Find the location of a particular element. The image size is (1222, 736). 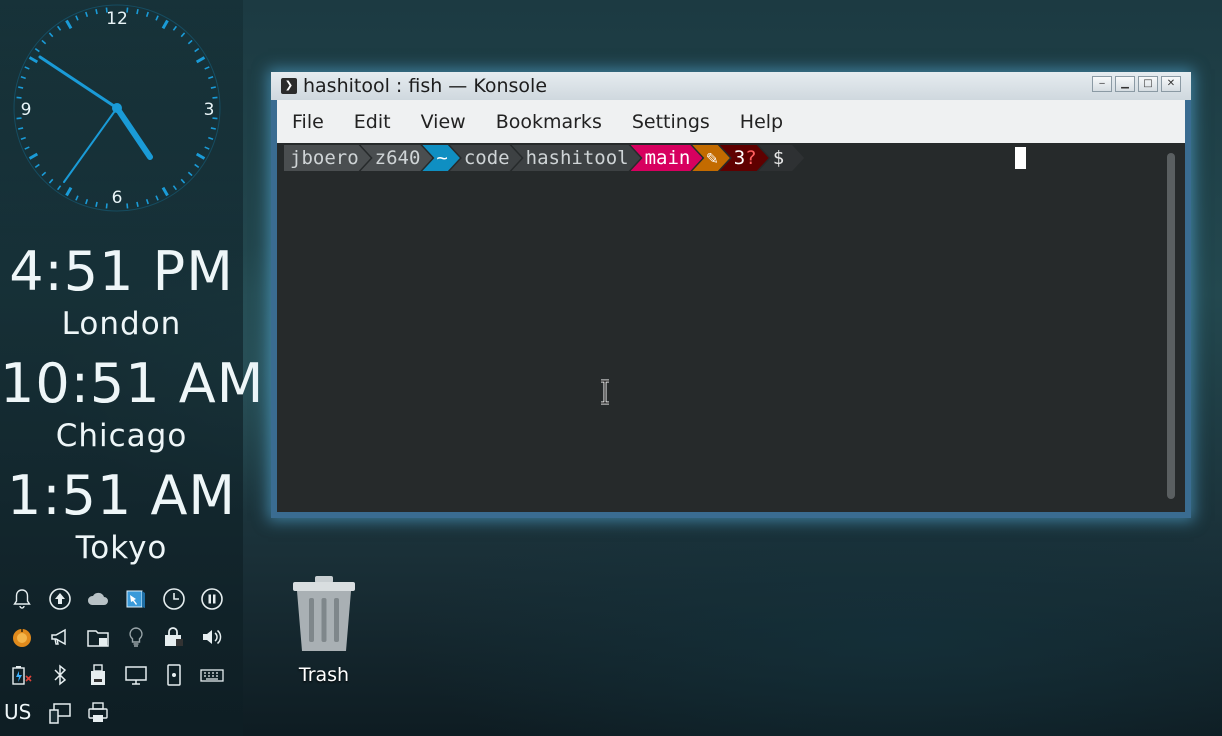

menu-file: File is located at coordinates (308, 122).